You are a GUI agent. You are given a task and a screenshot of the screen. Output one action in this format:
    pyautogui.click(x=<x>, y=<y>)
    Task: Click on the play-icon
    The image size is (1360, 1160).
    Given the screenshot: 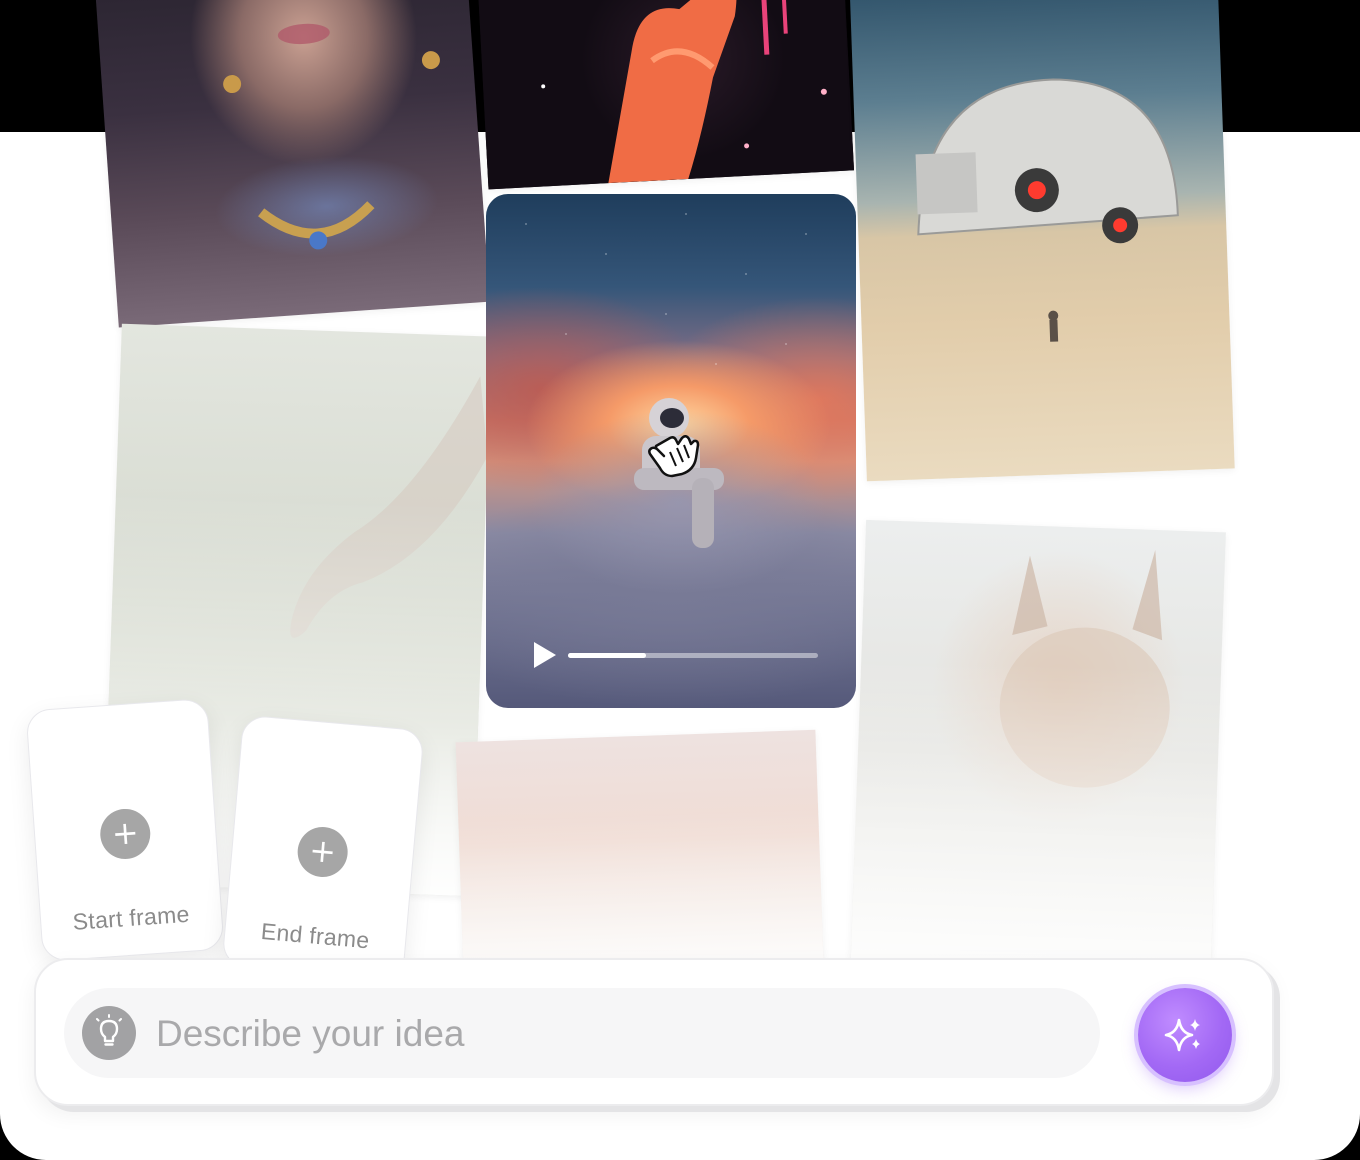 What is the action you would take?
    pyautogui.click(x=545, y=655)
    